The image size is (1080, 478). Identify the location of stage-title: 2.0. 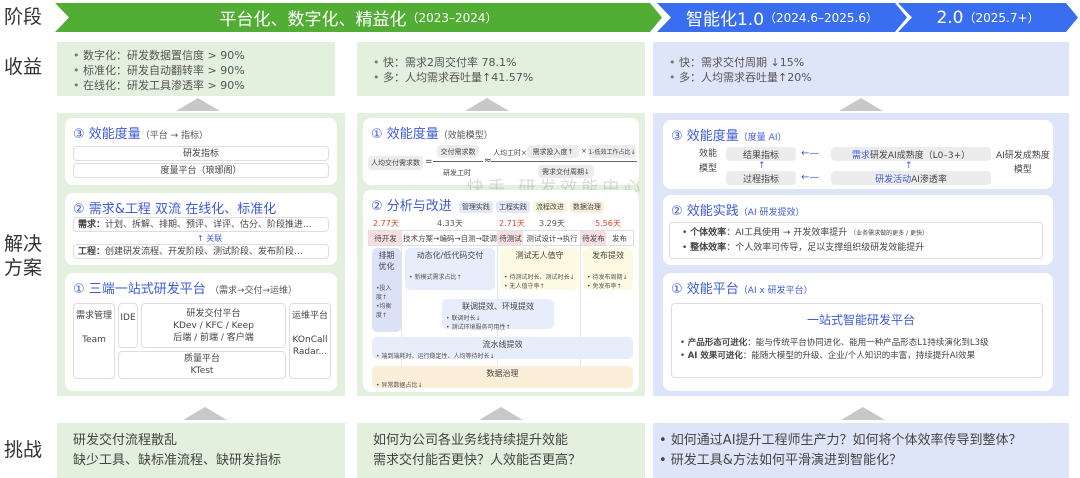
(950, 17).